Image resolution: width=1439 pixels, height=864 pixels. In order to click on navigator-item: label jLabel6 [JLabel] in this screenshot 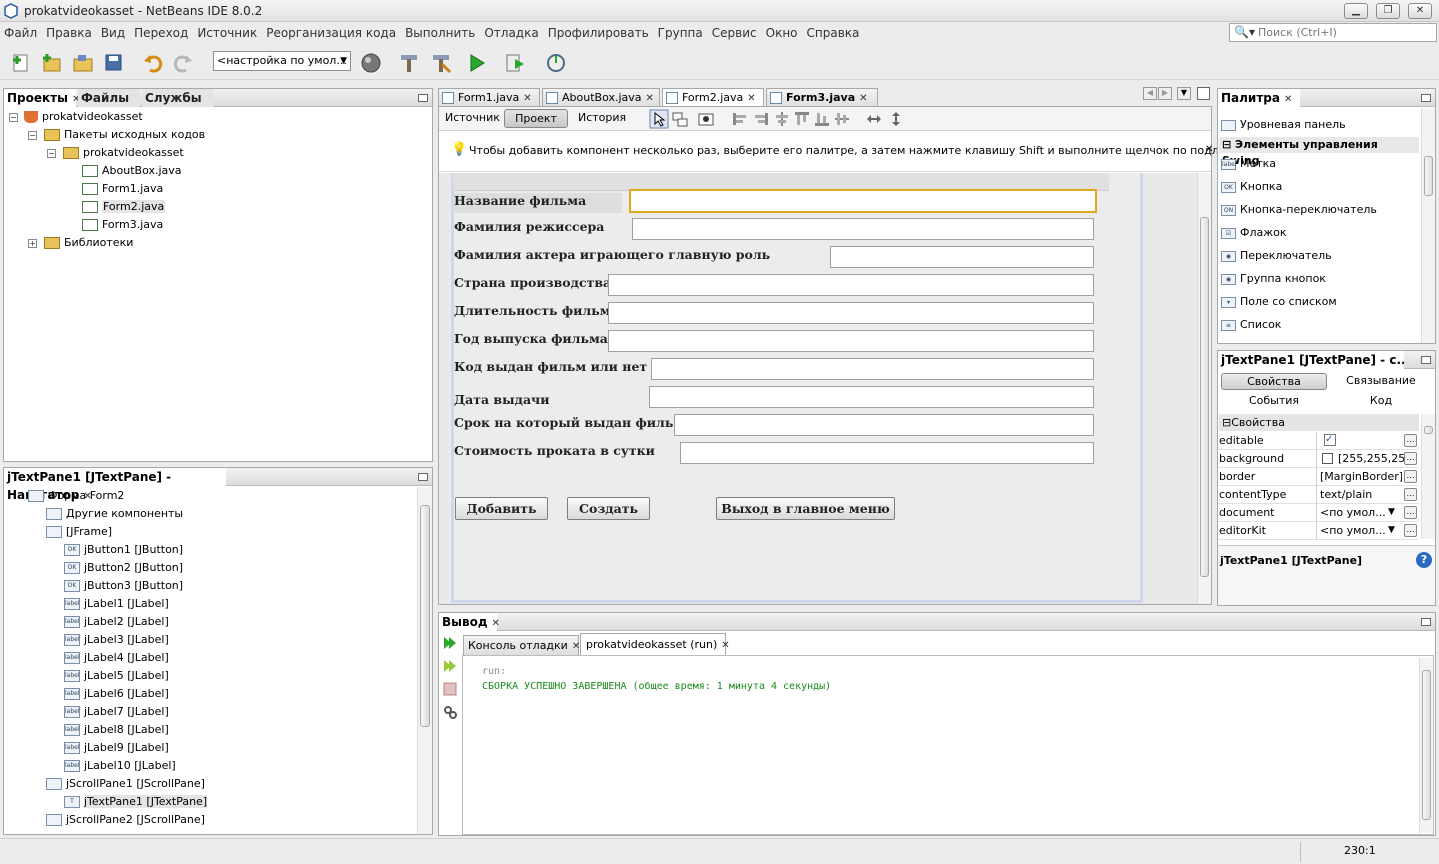, I will do `click(116, 694)`.